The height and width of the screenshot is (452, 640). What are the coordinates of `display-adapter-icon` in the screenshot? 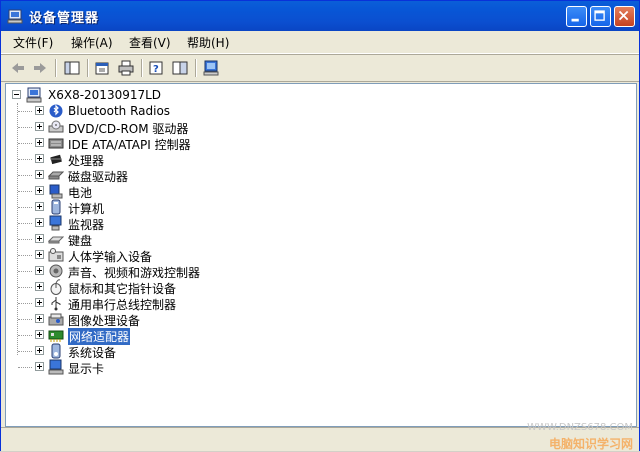 It's located at (56, 367).